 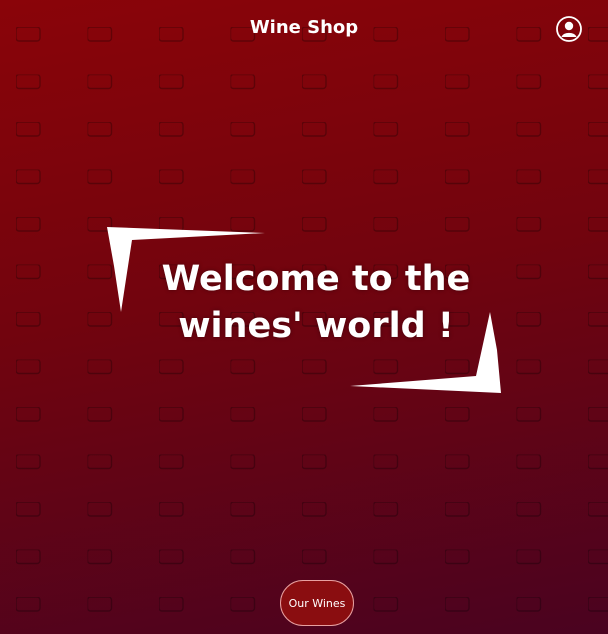 I want to click on user-profile-icon, so click(x=569, y=29).